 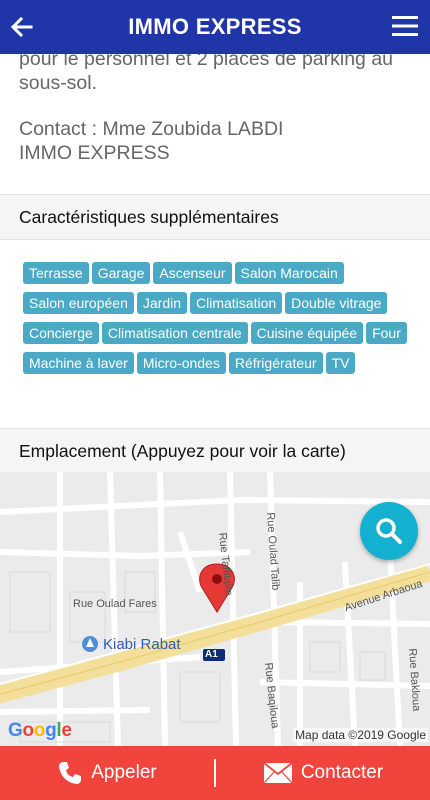 What do you see at coordinates (336, 303) in the screenshot?
I see `feature-tag: Double vitrage` at bounding box center [336, 303].